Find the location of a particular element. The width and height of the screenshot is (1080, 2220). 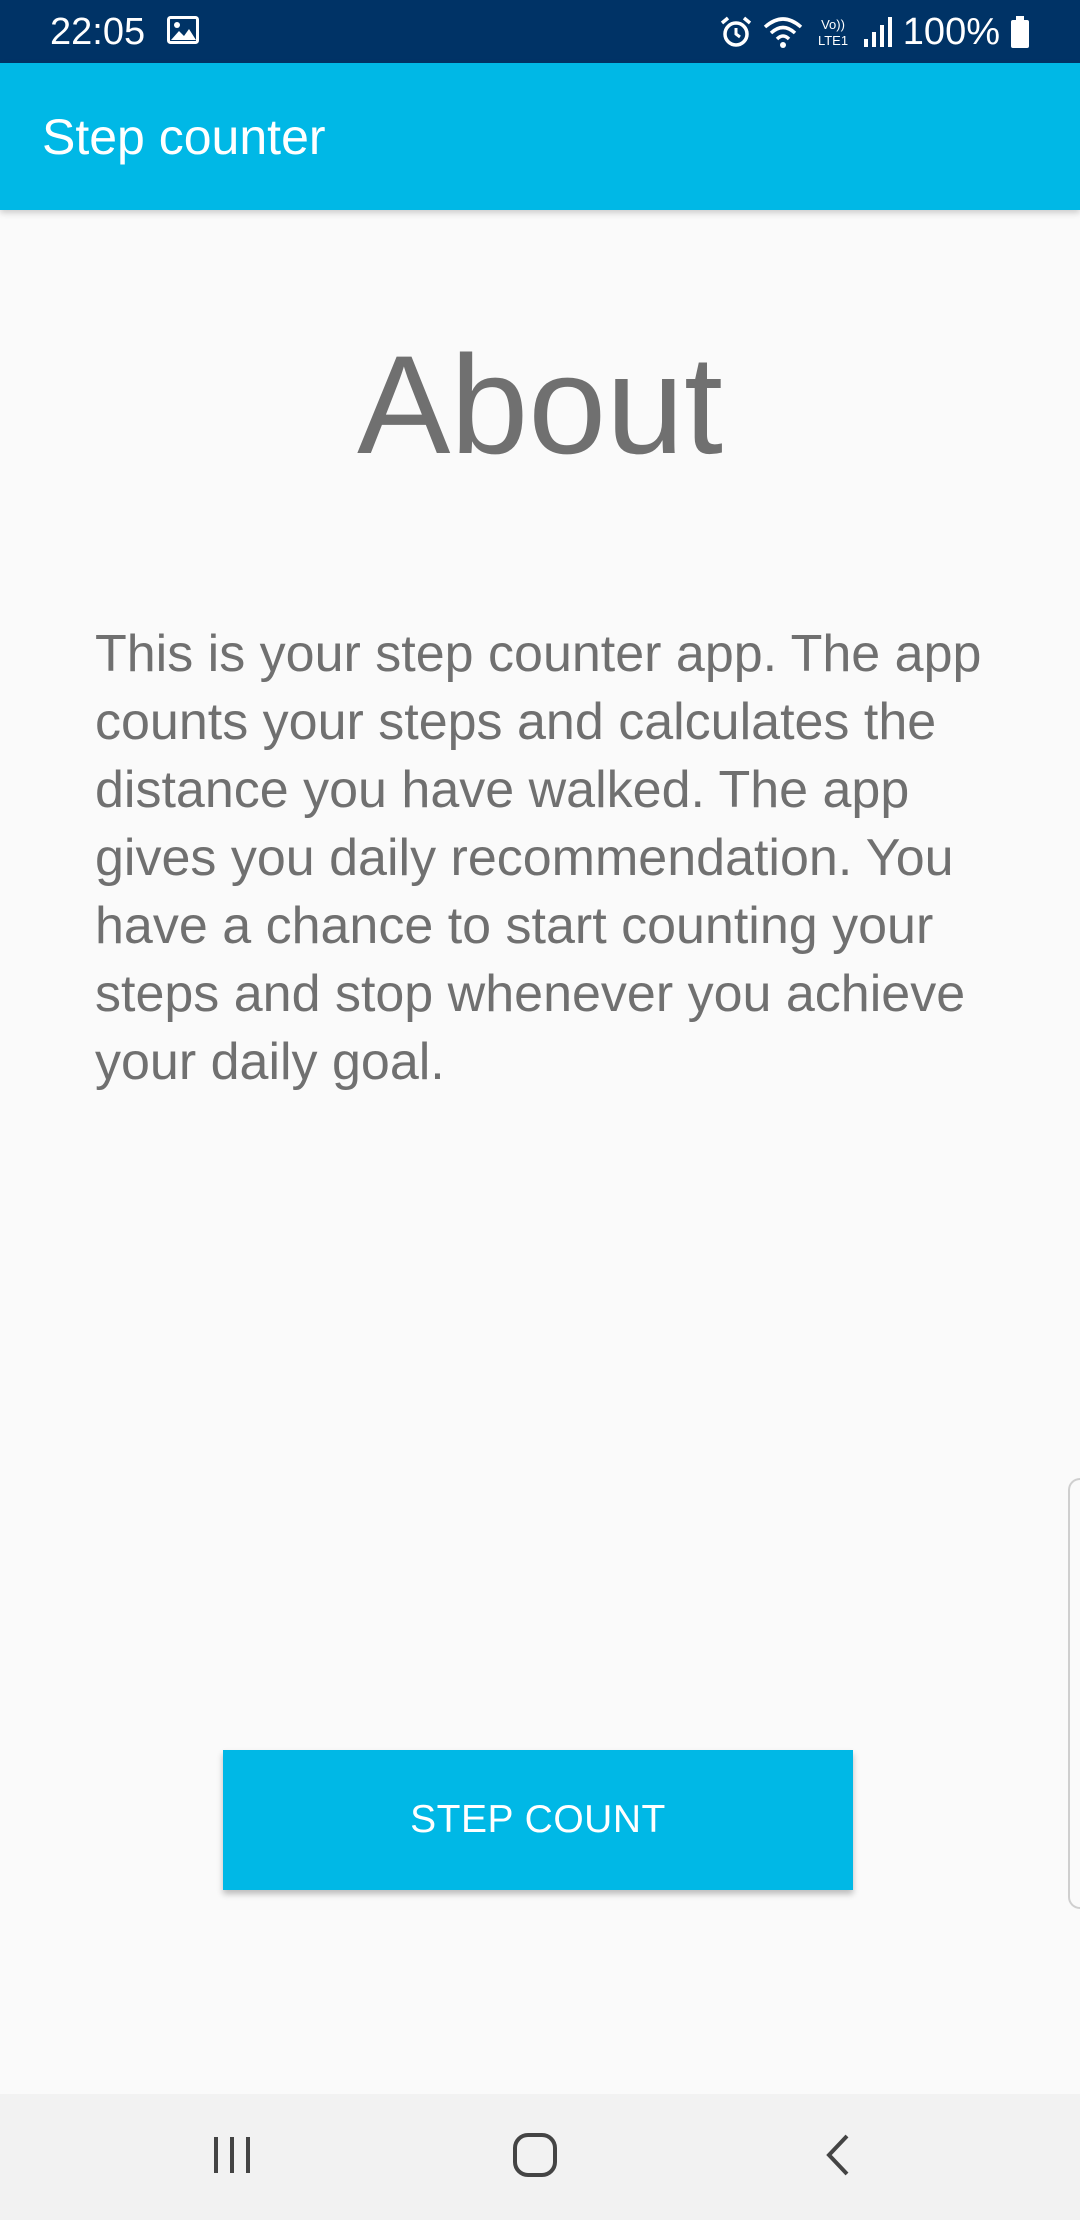

wifi-icon is located at coordinates (783, 32).